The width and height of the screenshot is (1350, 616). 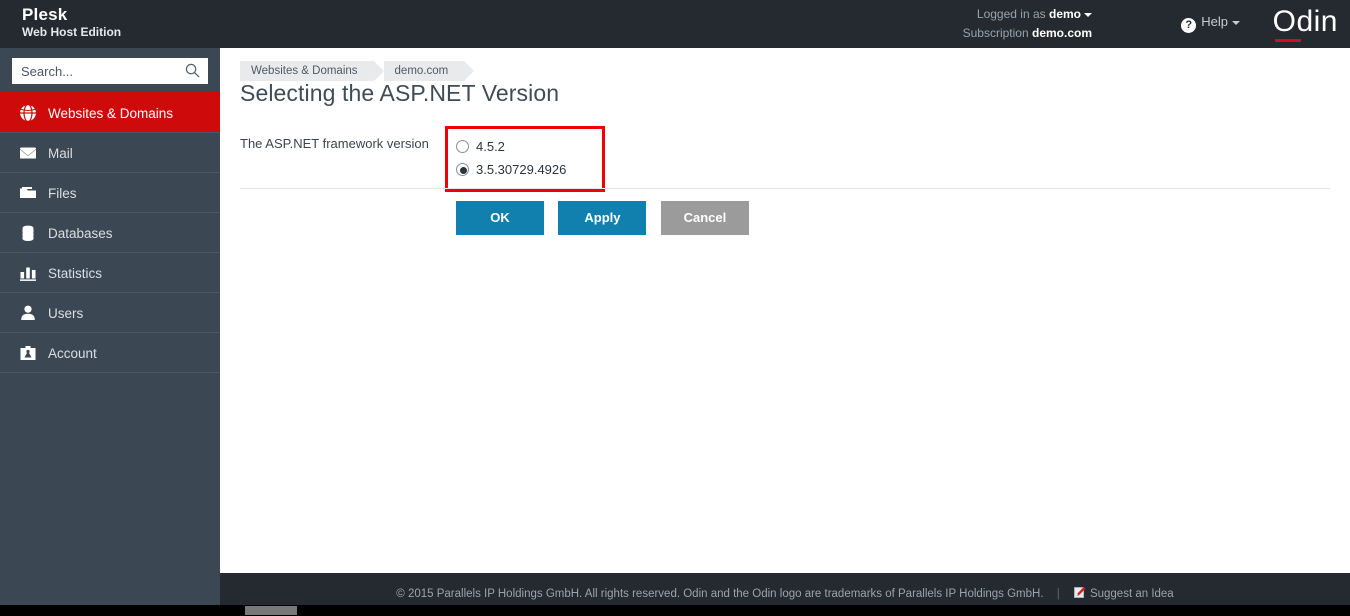 I want to click on subscription-row: Subscription demo.com, so click(x=1027, y=33).